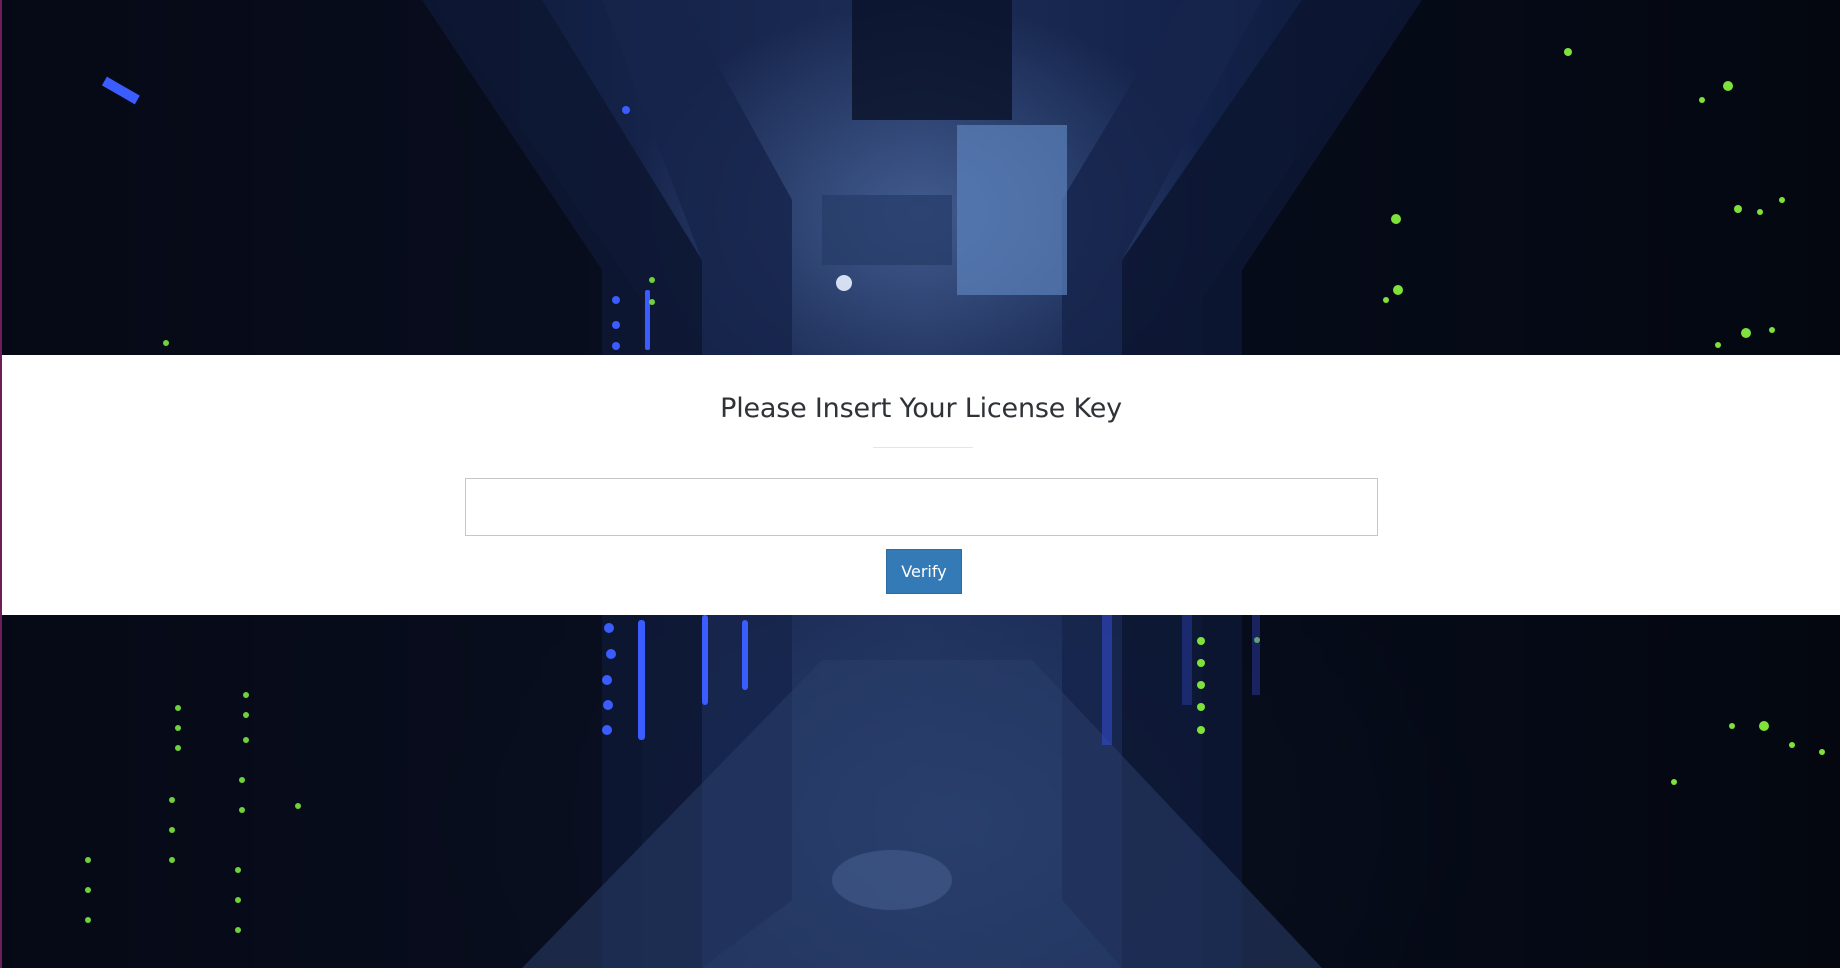 The width and height of the screenshot is (1840, 968). Describe the element at coordinates (1, 484) in the screenshot. I see `window-left-border` at that location.